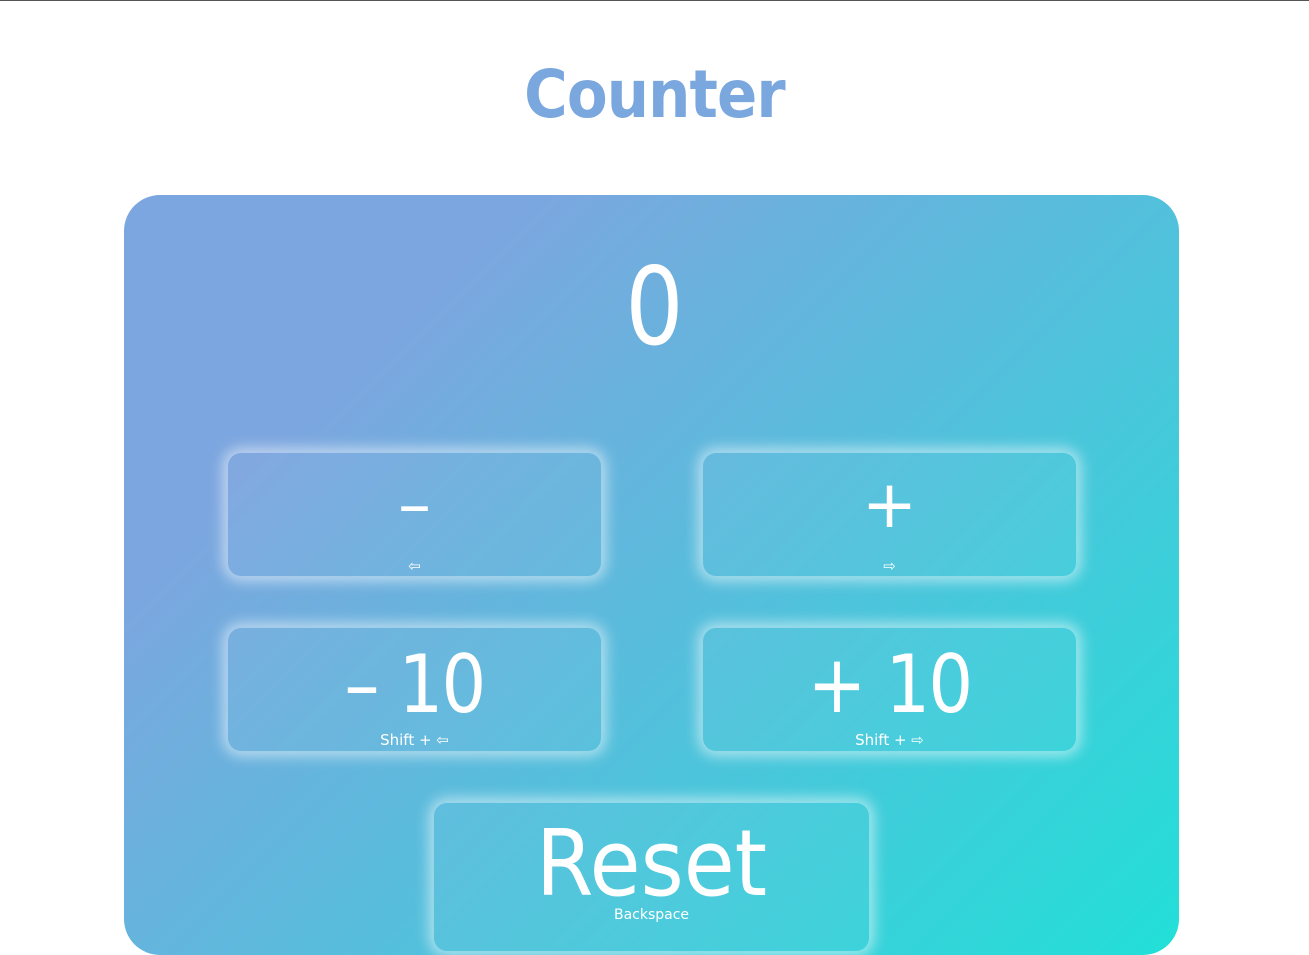  I want to click on page-title: Counter, so click(655, 94).